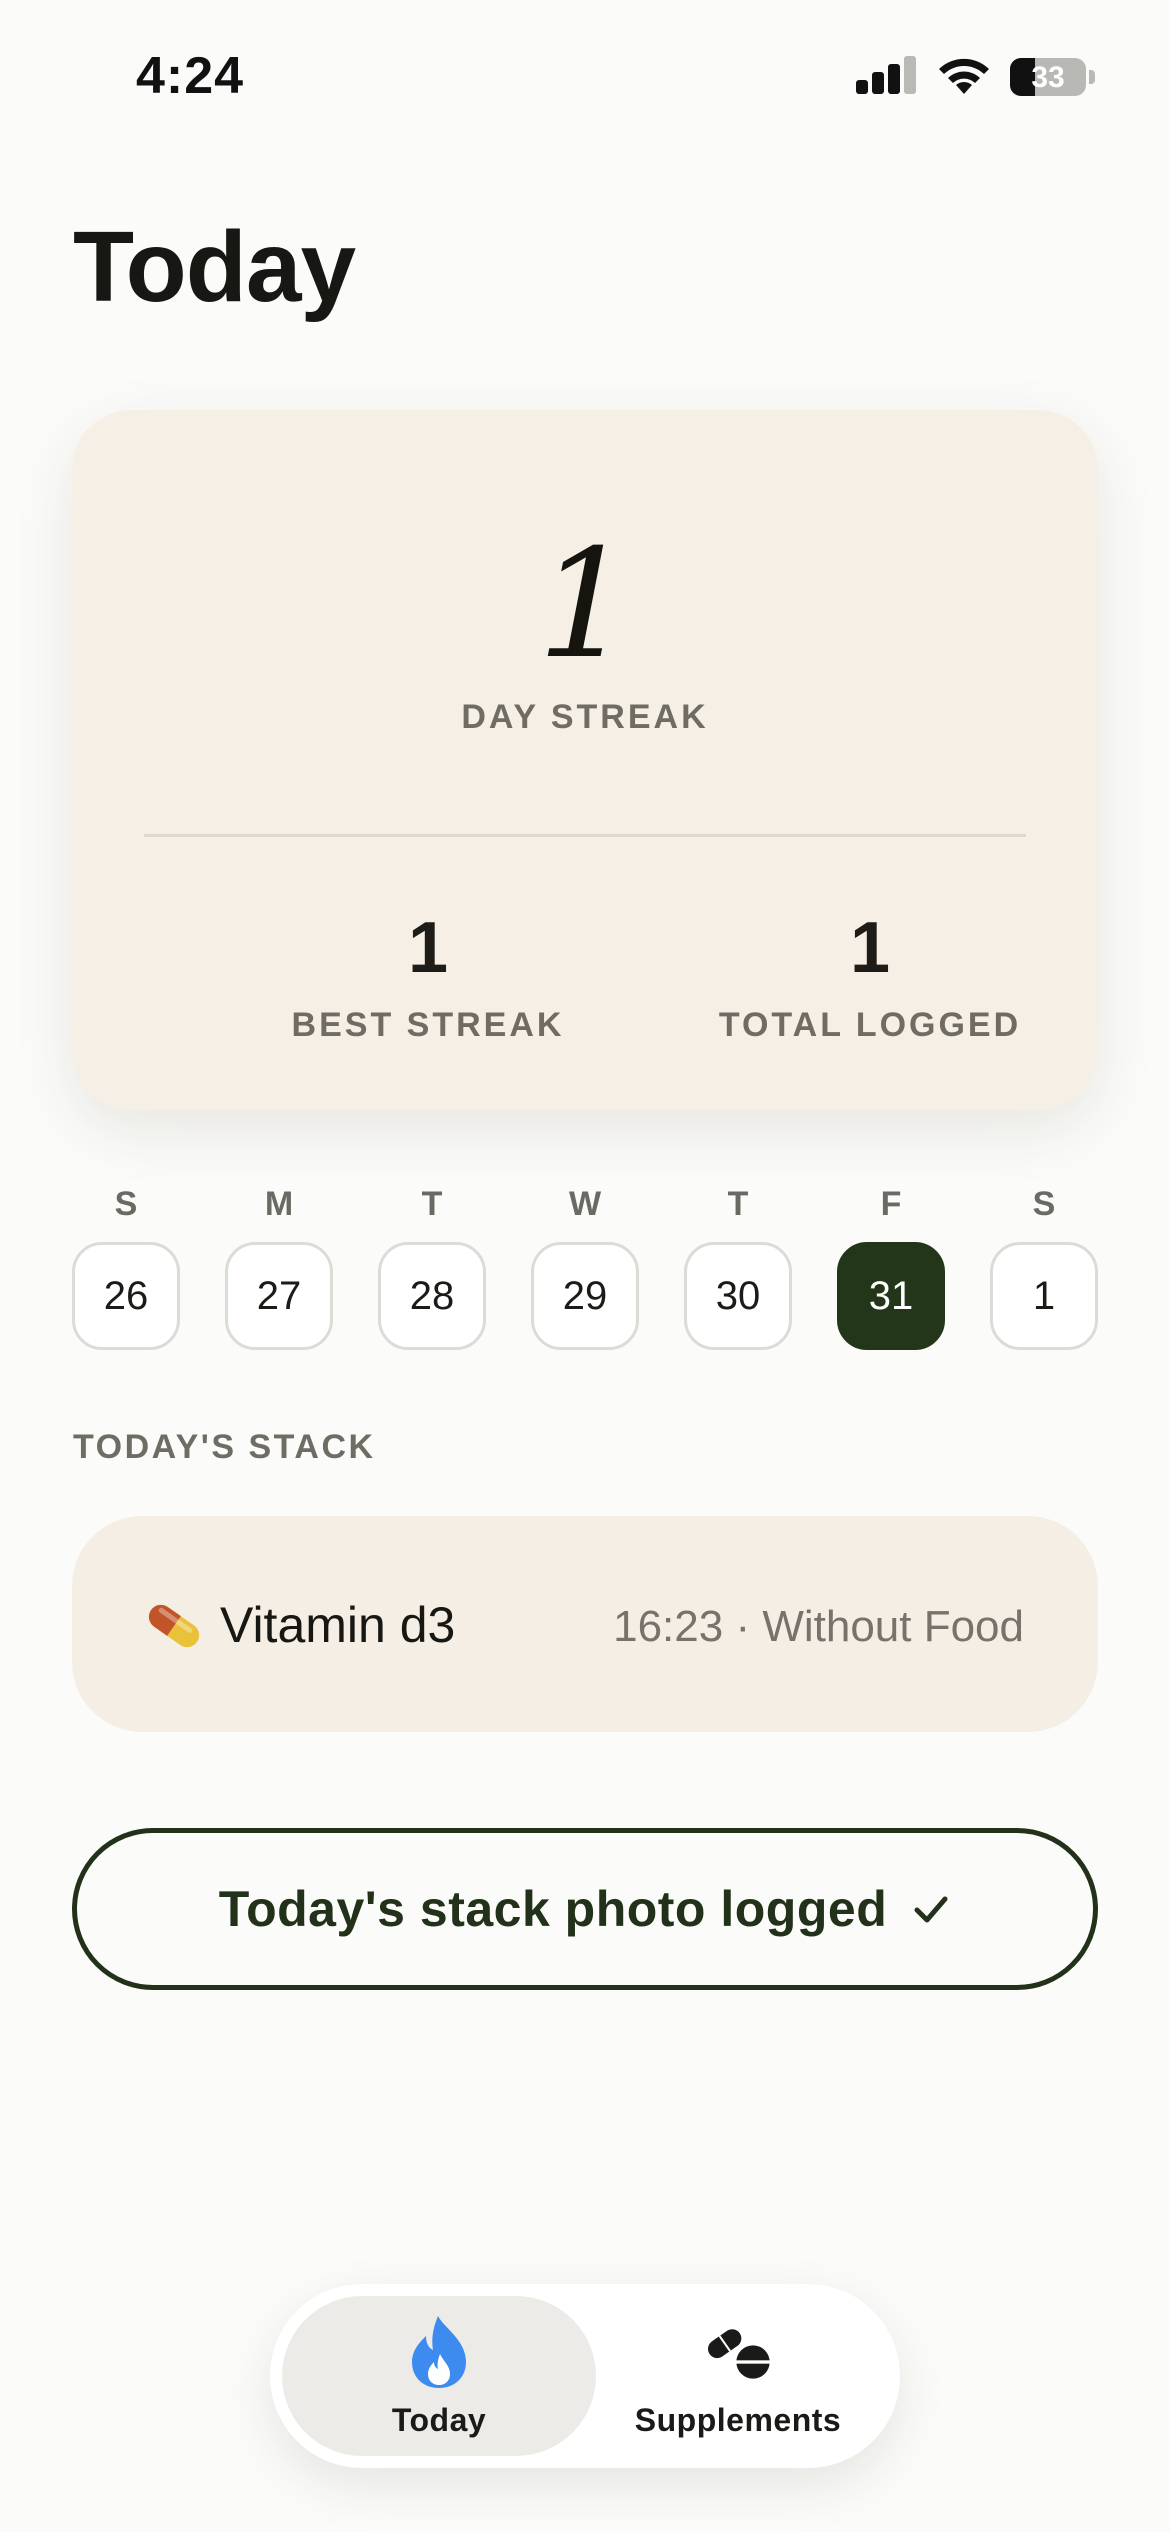  I want to click on supplement-time-and-food: 16:23 · Without Food, so click(818, 1626).